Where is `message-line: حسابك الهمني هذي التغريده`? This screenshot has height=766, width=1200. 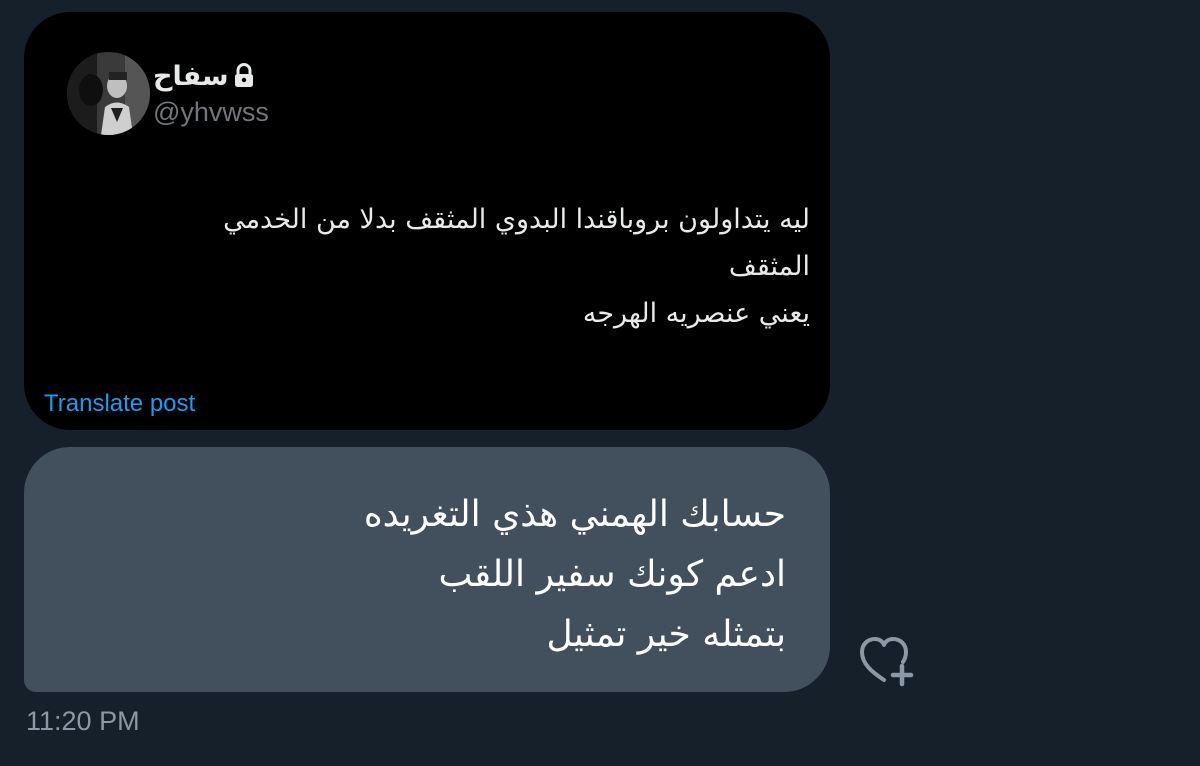 message-line: حسابك الهمني هذي التغريده is located at coordinates (574, 514).